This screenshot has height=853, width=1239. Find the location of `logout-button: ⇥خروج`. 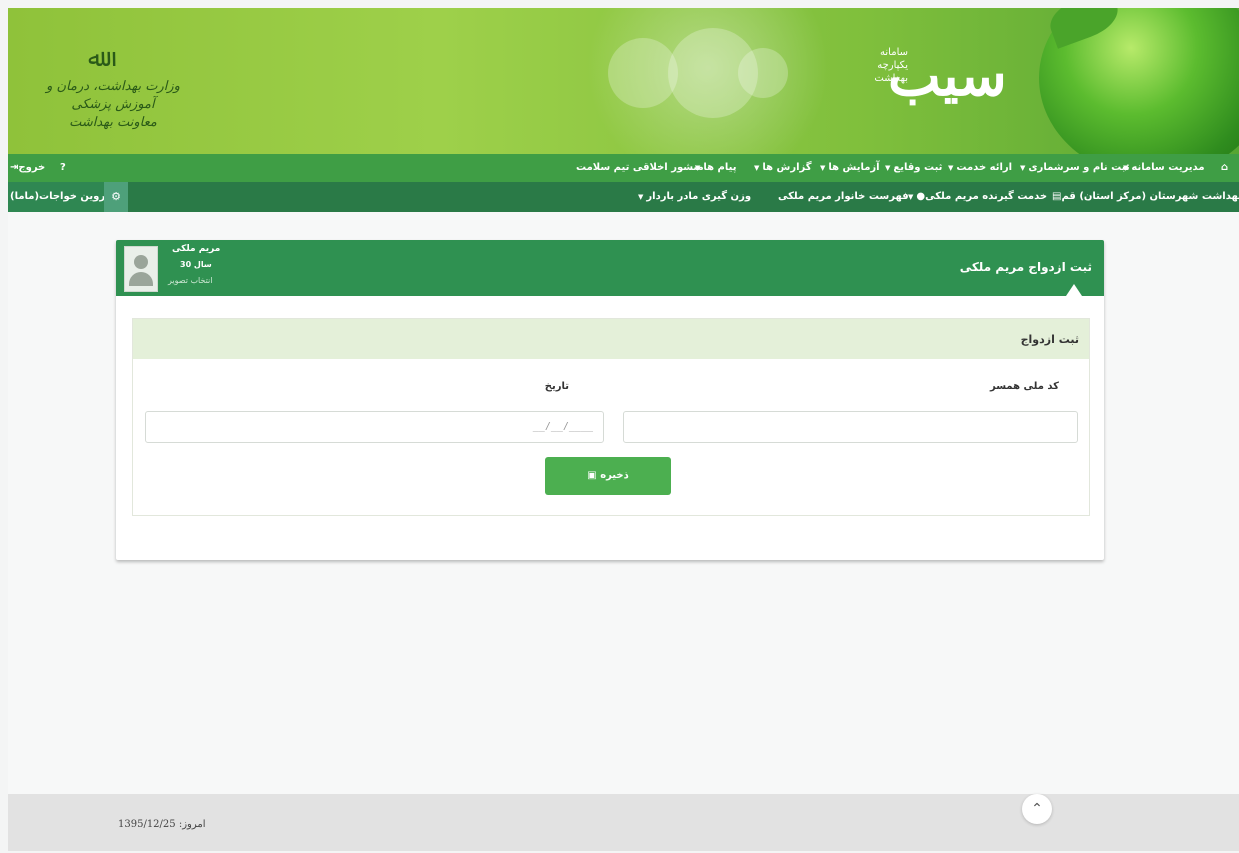

logout-button: ⇥خروج is located at coordinates (27, 168).